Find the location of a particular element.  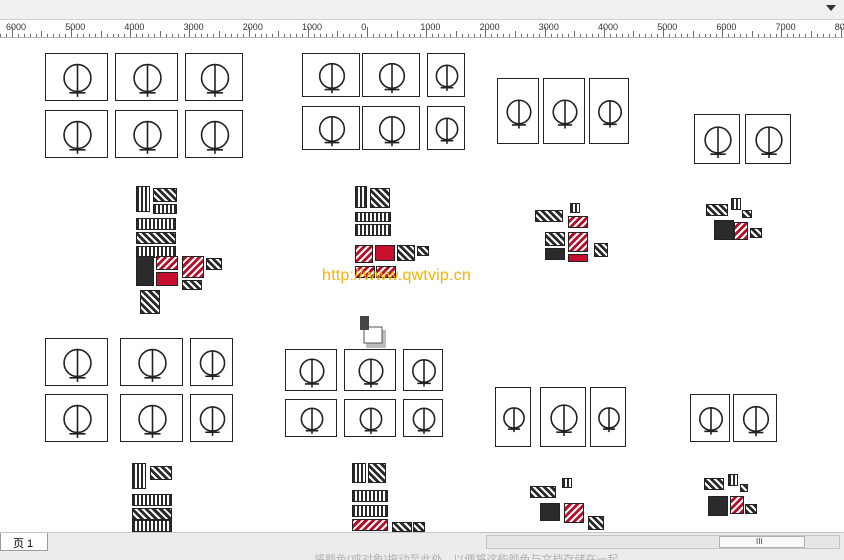

scroll-down-icon is located at coordinates (831, 8).